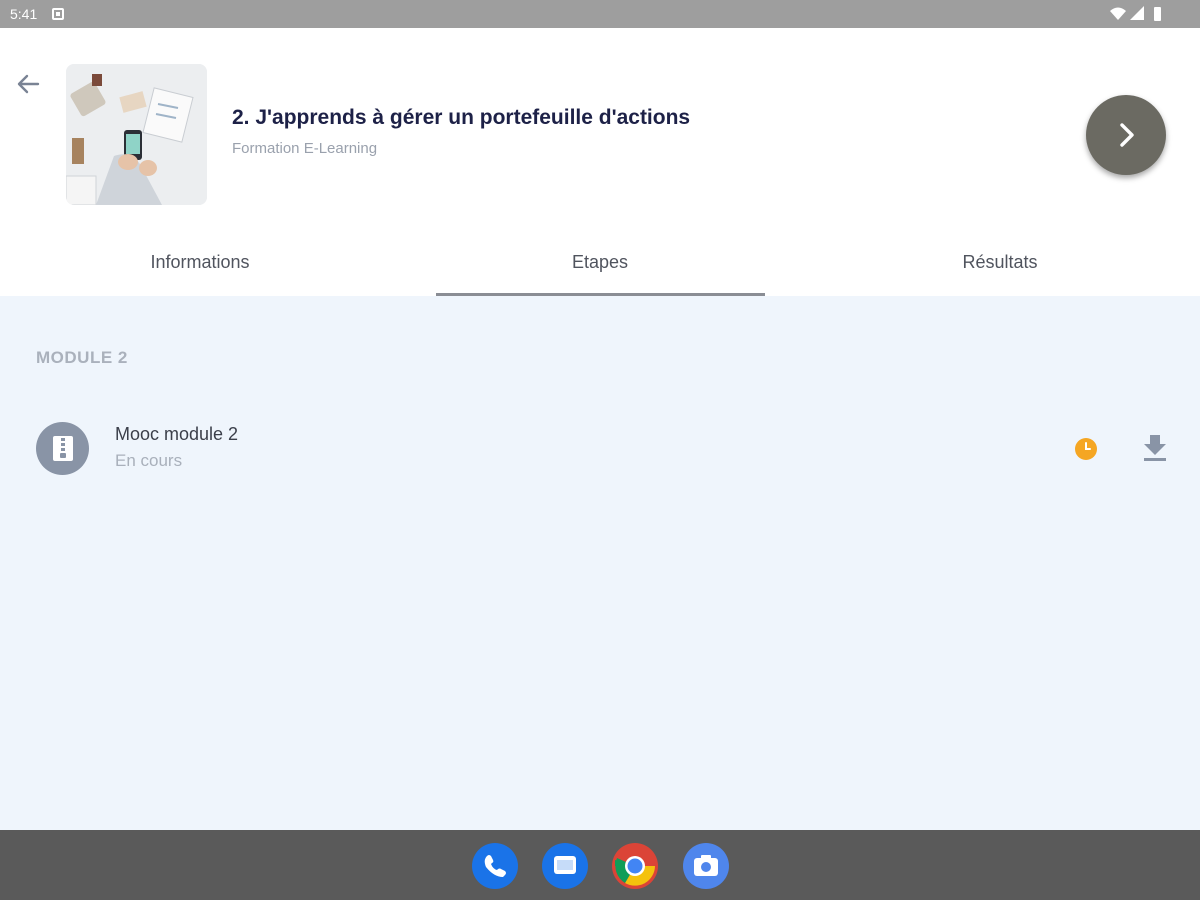 The image size is (1200, 900). Describe the element at coordinates (24, 14) in the screenshot. I see `status-time: 5:41` at that location.